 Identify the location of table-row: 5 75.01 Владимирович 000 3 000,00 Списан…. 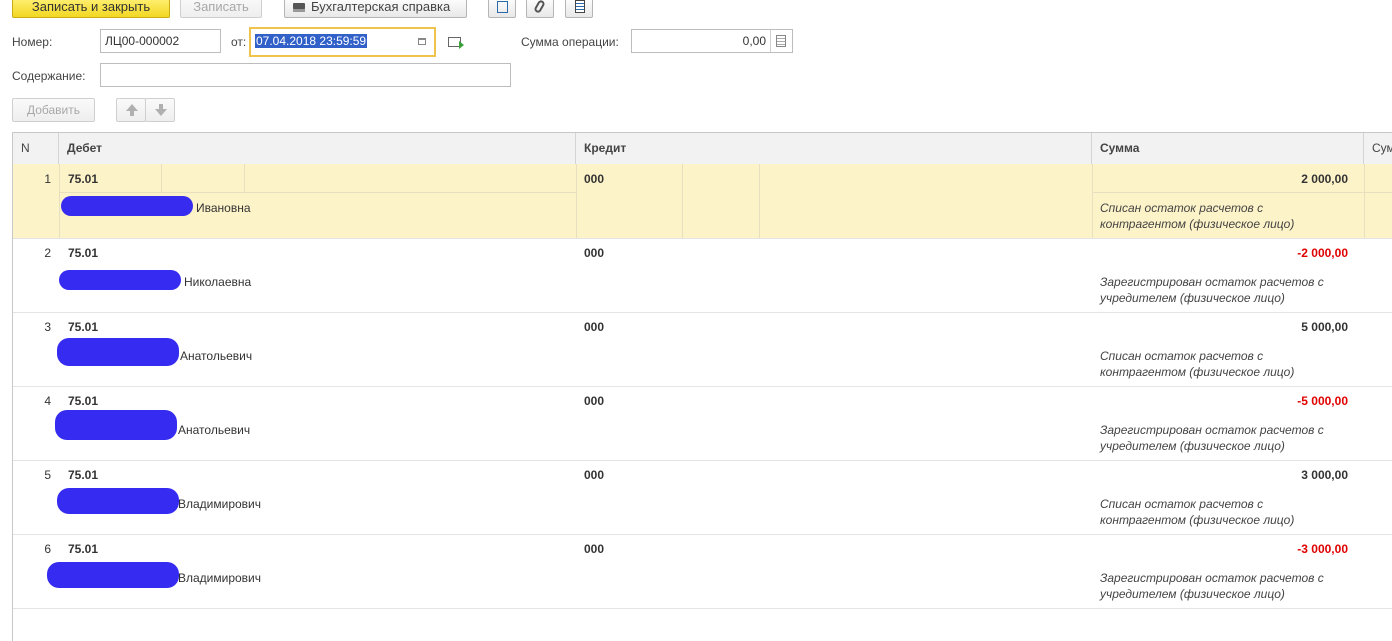
(702, 497).